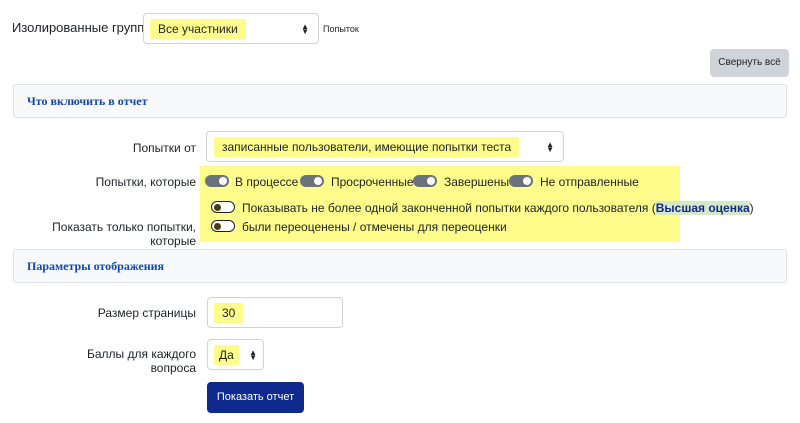 The height and width of the screenshot is (423, 800). Describe the element at coordinates (521, 181) in the screenshot. I see `toggle-never-submitted` at that location.